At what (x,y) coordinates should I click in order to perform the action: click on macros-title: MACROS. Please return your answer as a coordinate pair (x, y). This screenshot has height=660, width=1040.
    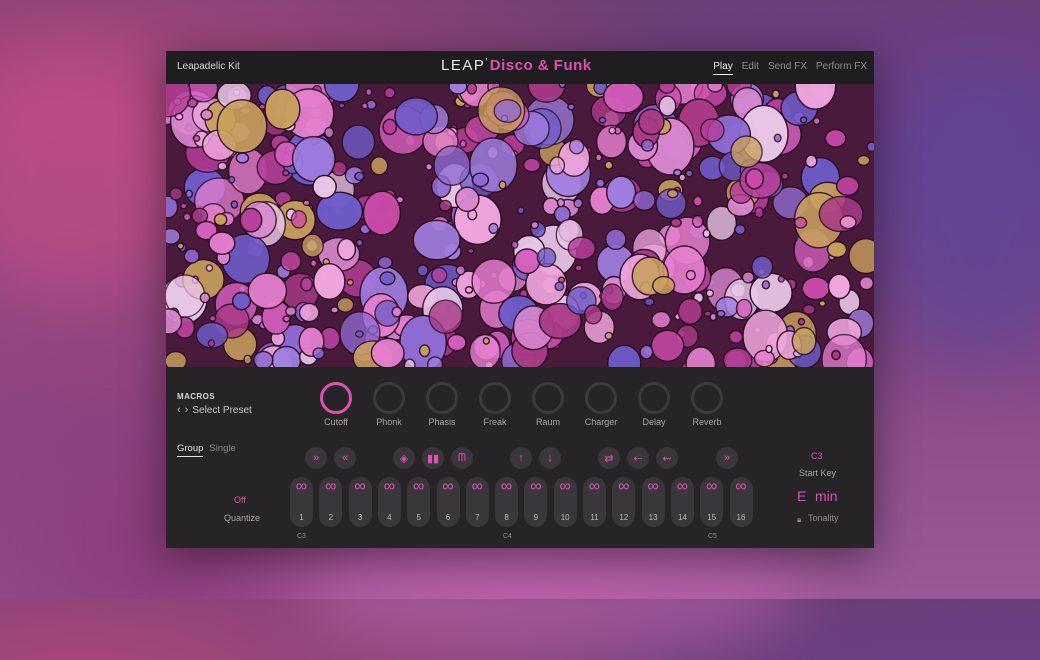
    Looking at the image, I should click on (196, 396).